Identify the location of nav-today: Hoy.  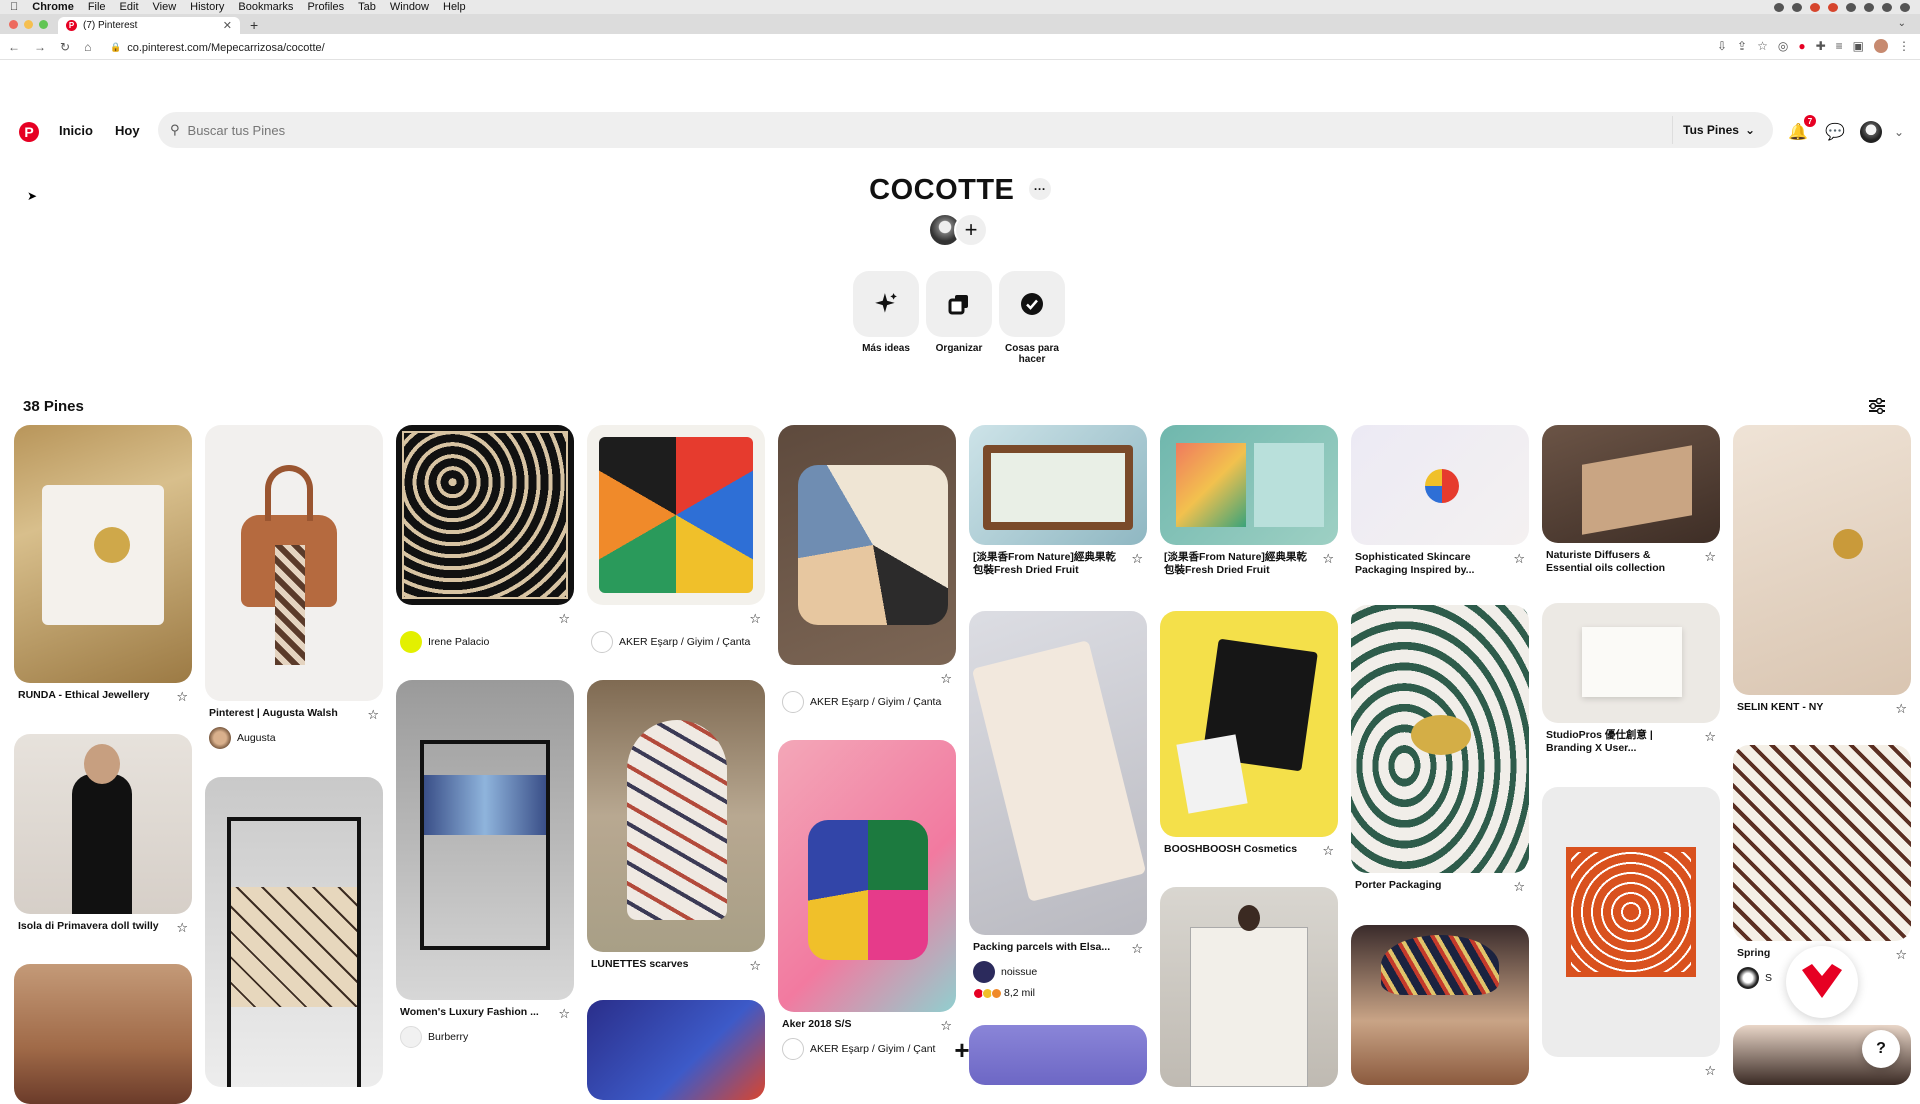
(127, 130).